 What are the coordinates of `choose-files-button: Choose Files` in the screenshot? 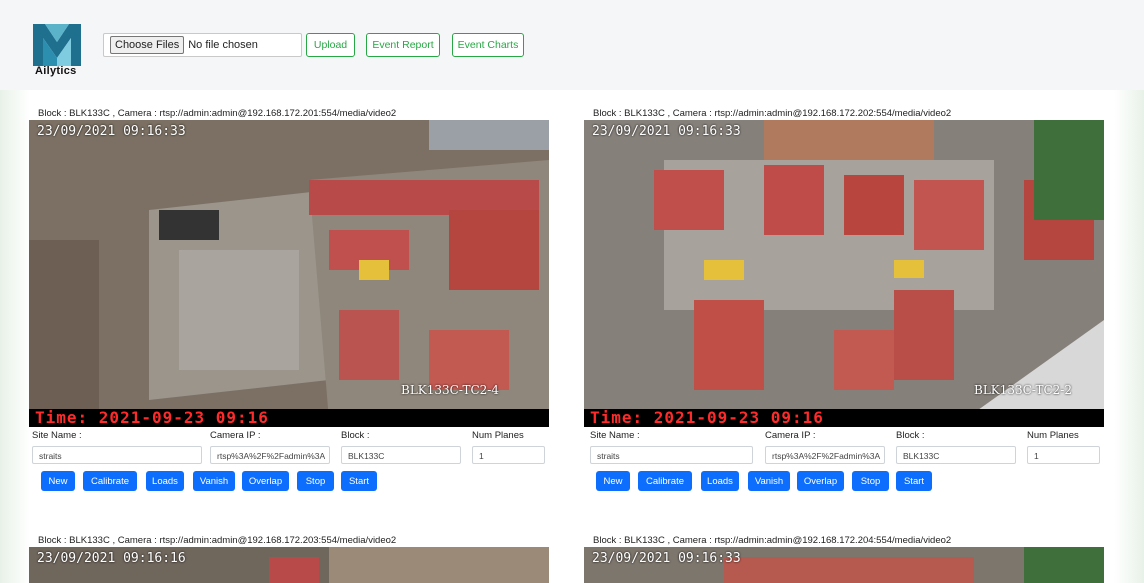 It's located at (147, 45).